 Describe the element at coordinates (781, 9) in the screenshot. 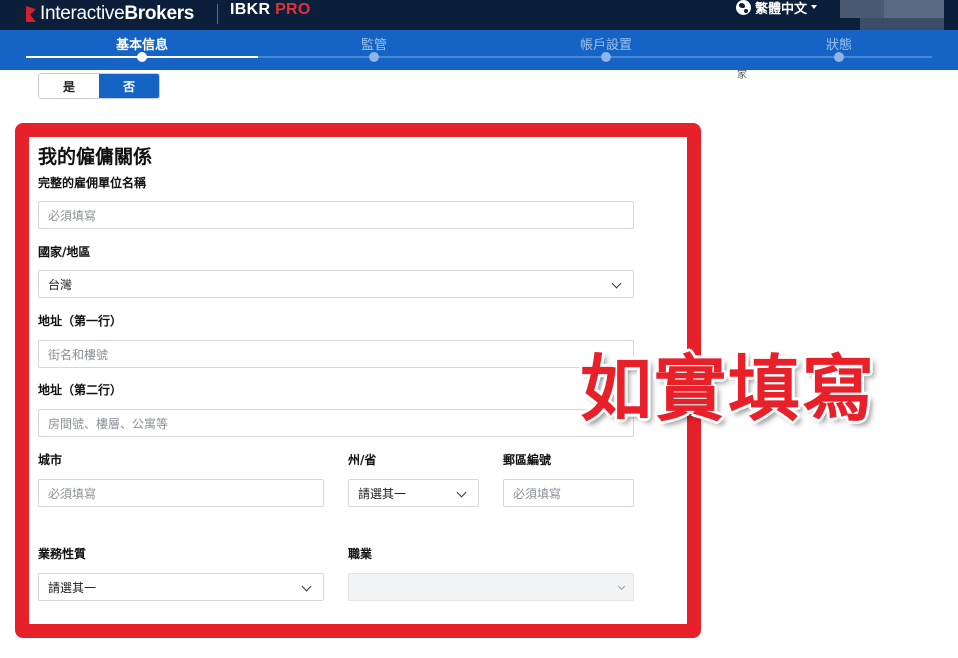

I see `language-label: 繁體中文` at that location.